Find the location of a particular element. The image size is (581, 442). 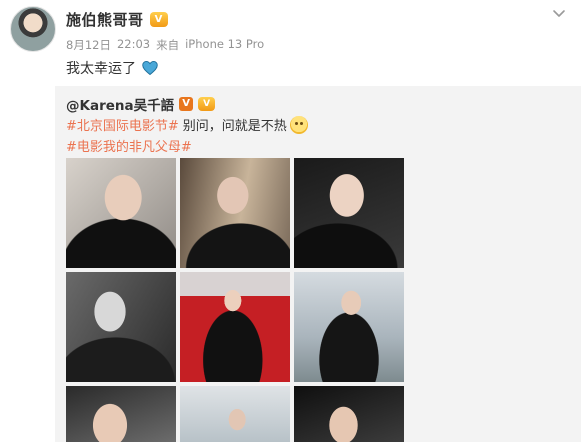

repost-author-name: @Karena吴千語 is located at coordinates (120, 104).